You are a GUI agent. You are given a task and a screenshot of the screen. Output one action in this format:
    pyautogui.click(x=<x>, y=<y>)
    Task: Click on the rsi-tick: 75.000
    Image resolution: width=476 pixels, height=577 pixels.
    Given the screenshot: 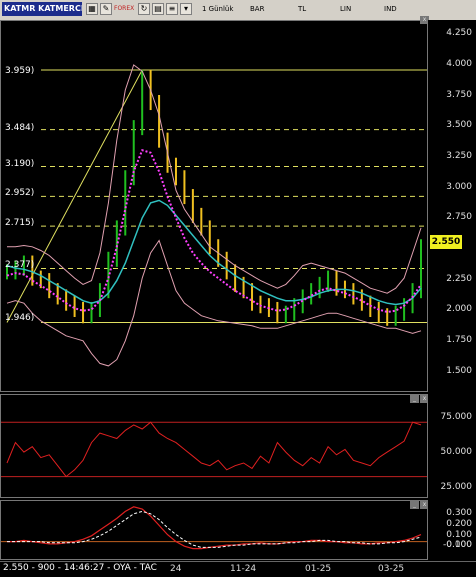 What is the action you would take?
    pyautogui.click(x=456, y=417)
    